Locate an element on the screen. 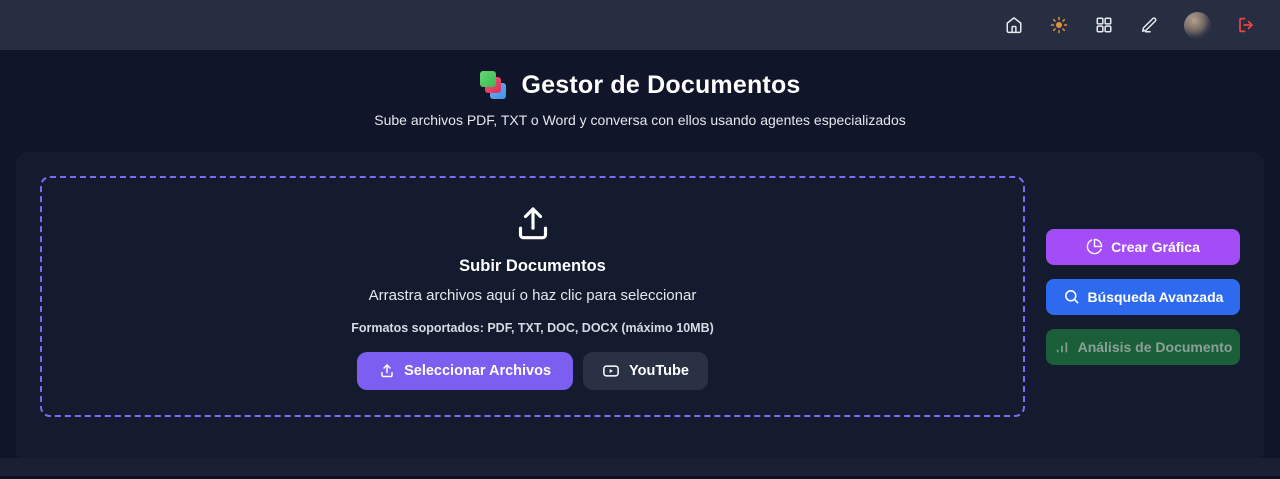 This screenshot has height=479, width=1280. avatar is located at coordinates (1197, 25).